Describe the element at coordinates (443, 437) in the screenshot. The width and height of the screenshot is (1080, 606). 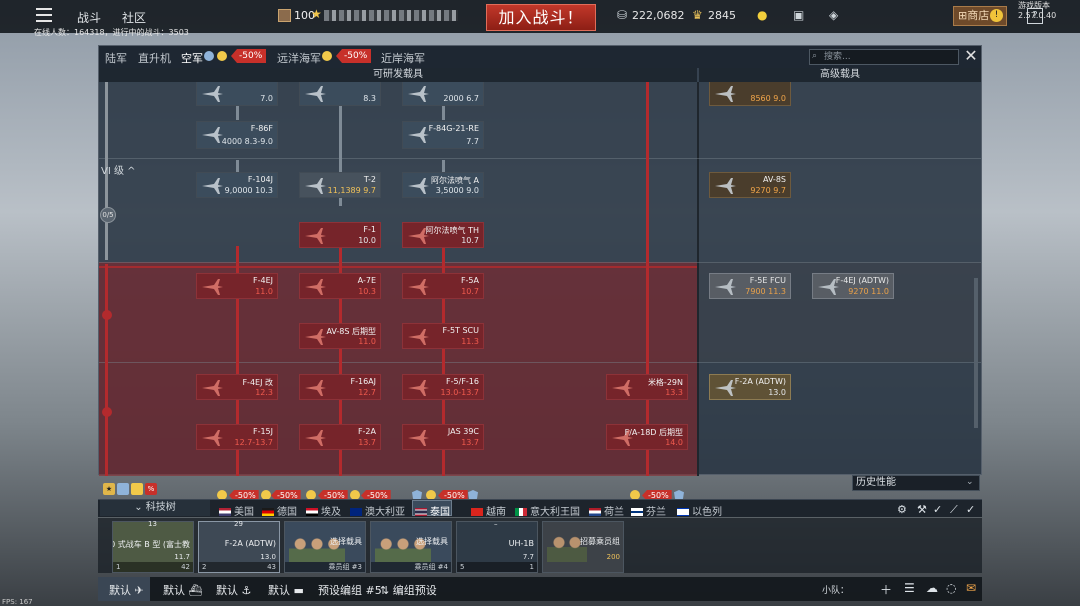
I see `vehicle-card-jas39c: JAS 39C 13.7` at that location.